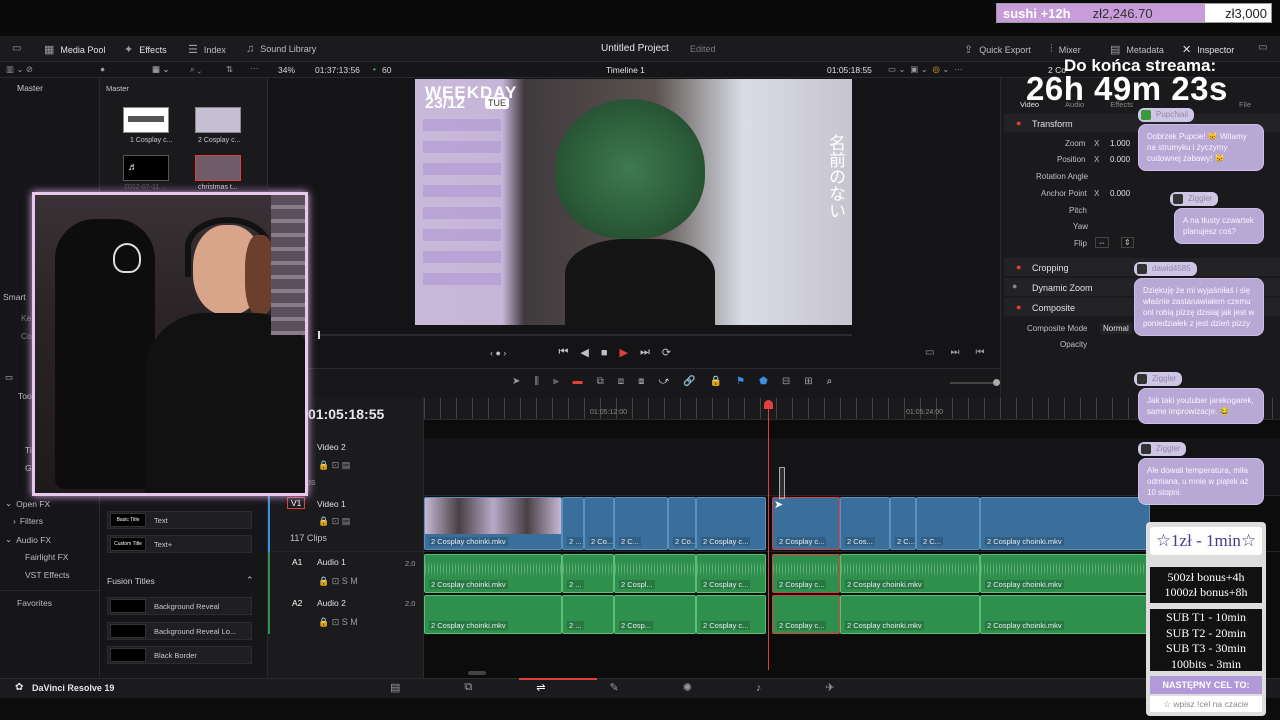 This screenshot has width=1280, height=720. Describe the element at coordinates (250, 580) in the screenshot. I see `collapse-icon: ⌃` at that location.